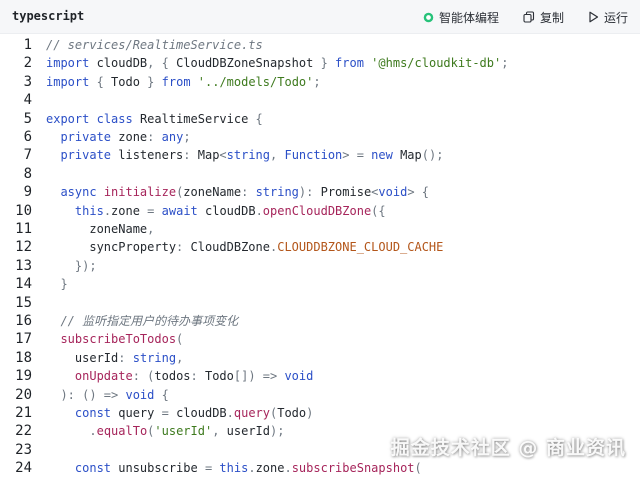 Image resolution: width=640 pixels, height=478 pixels. I want to click on line-number: 7, so click(27, 155).